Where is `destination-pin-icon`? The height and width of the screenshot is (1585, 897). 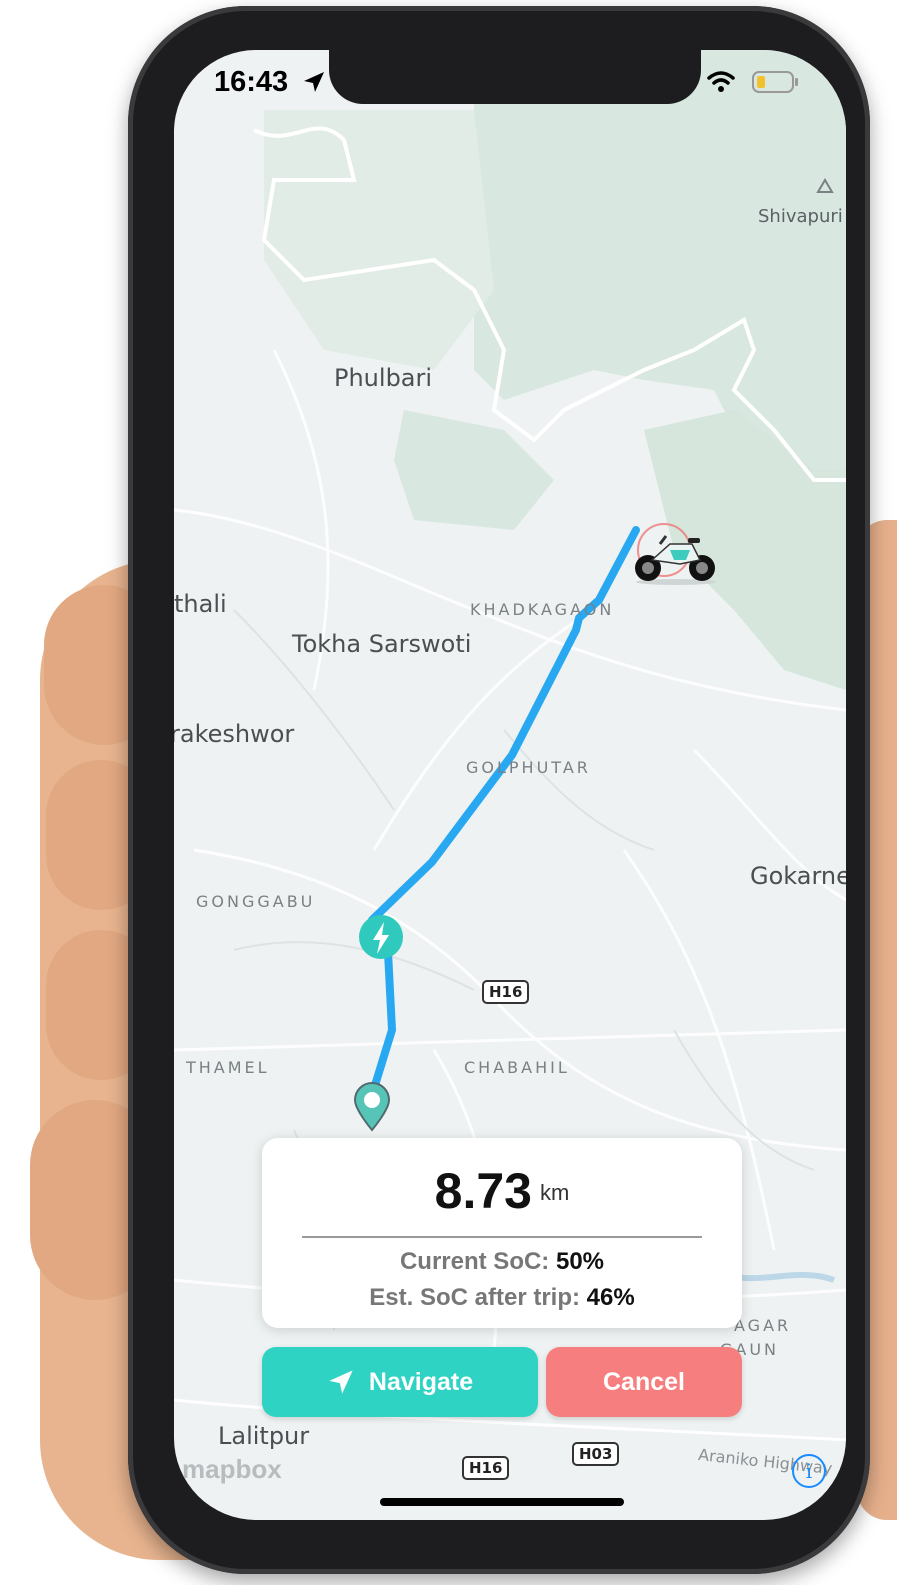
destination-pin-icon is located at coordinates (372, 1107).